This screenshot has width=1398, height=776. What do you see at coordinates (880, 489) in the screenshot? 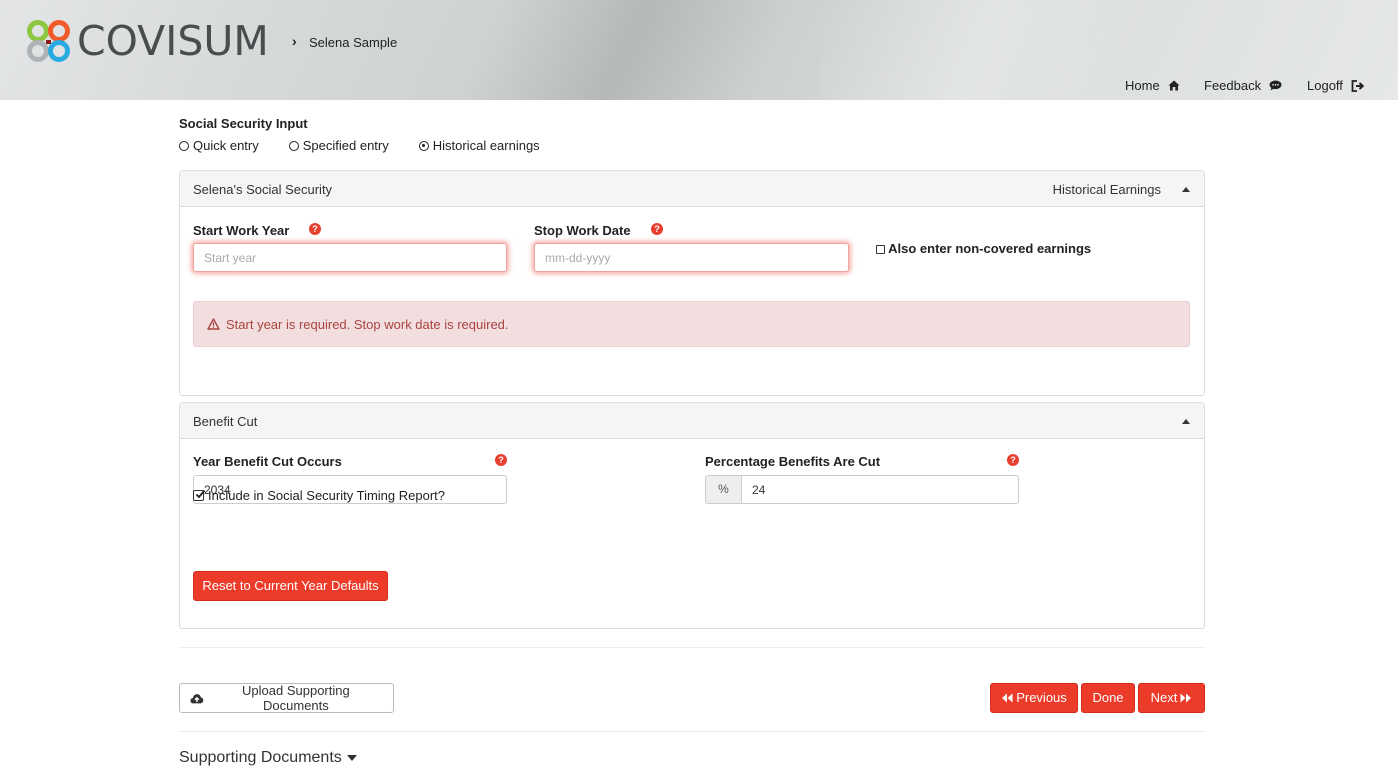
I see `percentage-benefits-cut-input` at bounding box center [880, 489].